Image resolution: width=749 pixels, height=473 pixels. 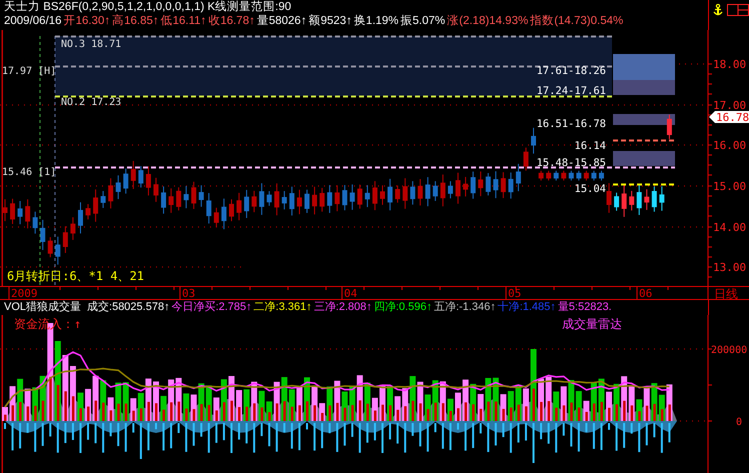 What do you see at coordinates (729, 227) in the screenshot?
I see `price-axis-label: 14.00` at bounding box center [729, 227].